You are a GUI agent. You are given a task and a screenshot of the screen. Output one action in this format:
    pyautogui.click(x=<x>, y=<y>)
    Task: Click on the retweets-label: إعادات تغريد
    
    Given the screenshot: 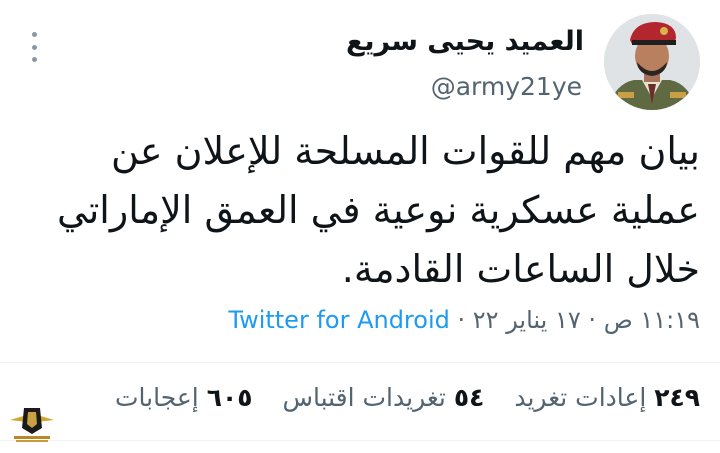 What is the action you would take?
    pyautogui.click(x=580, y=397)
    